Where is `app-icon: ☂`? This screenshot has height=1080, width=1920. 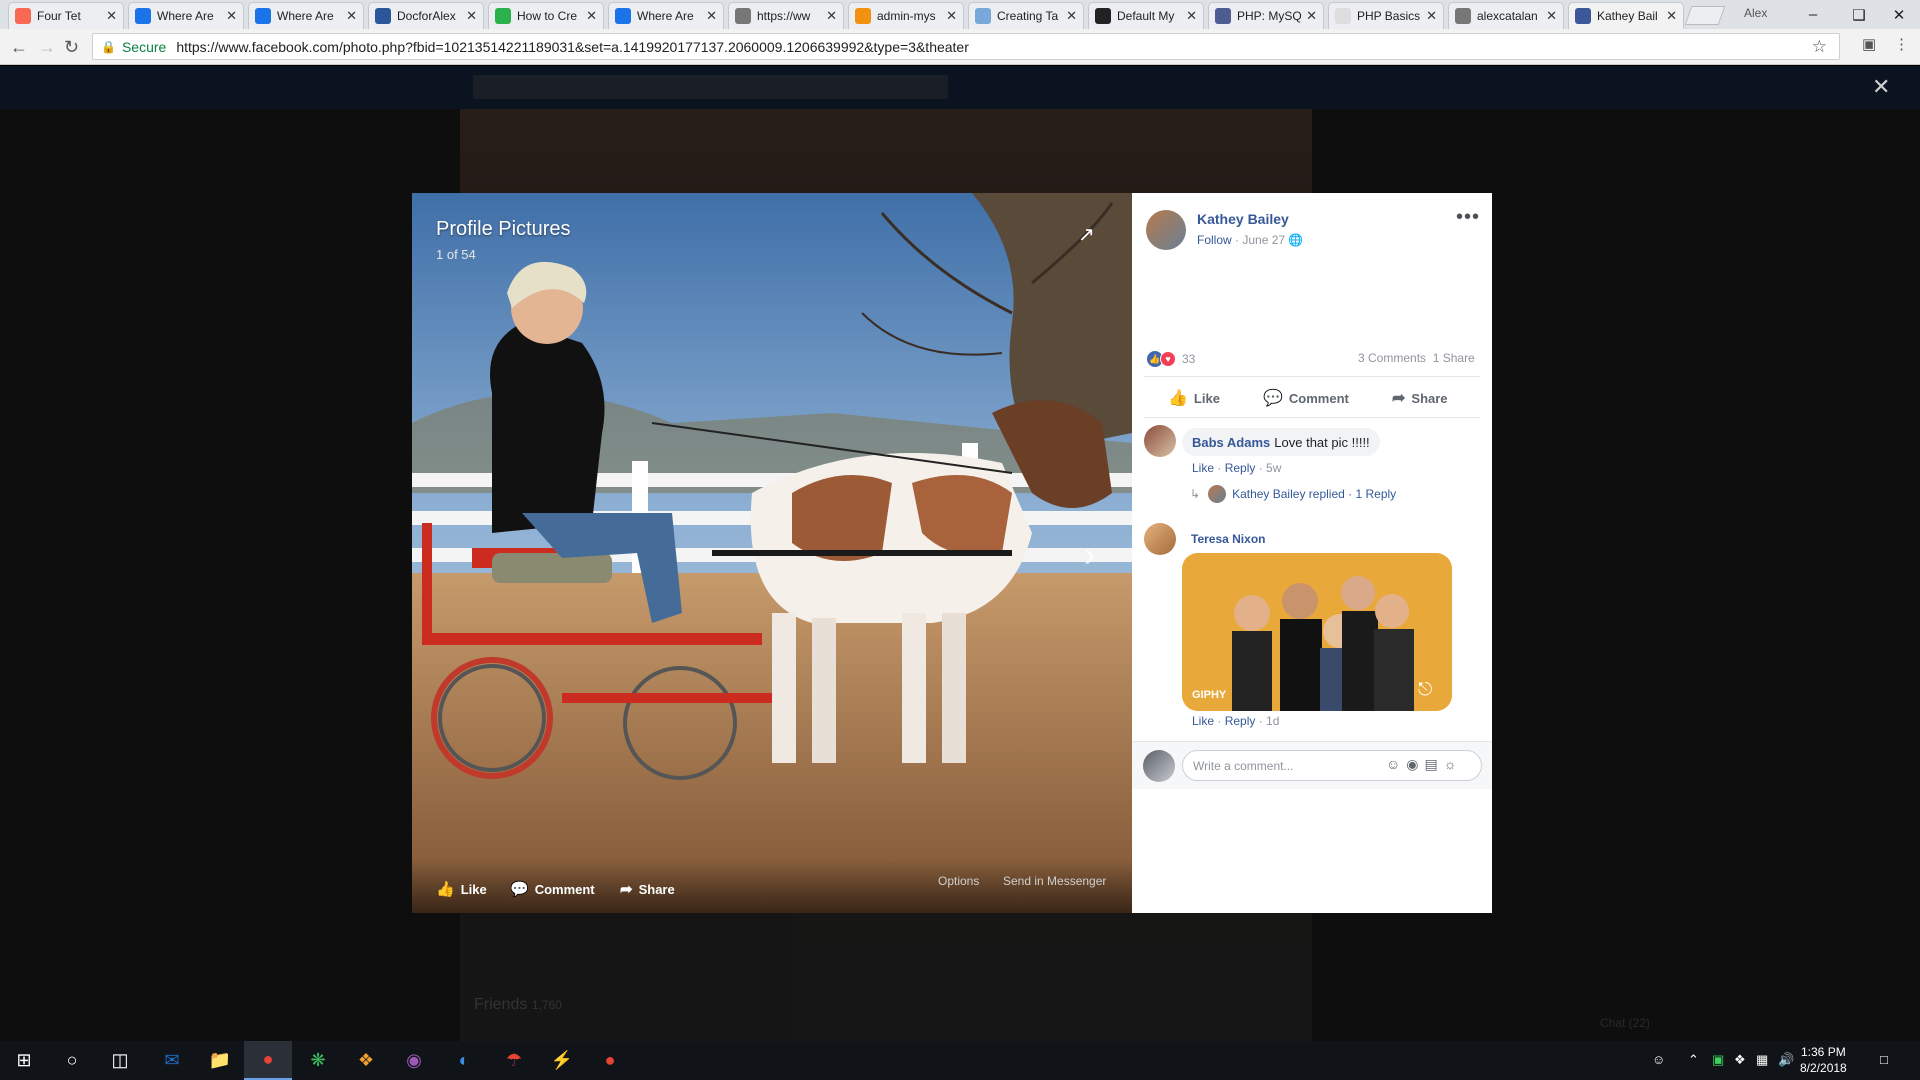
app-icon: ☂ is located at coordinates (514, 1060).